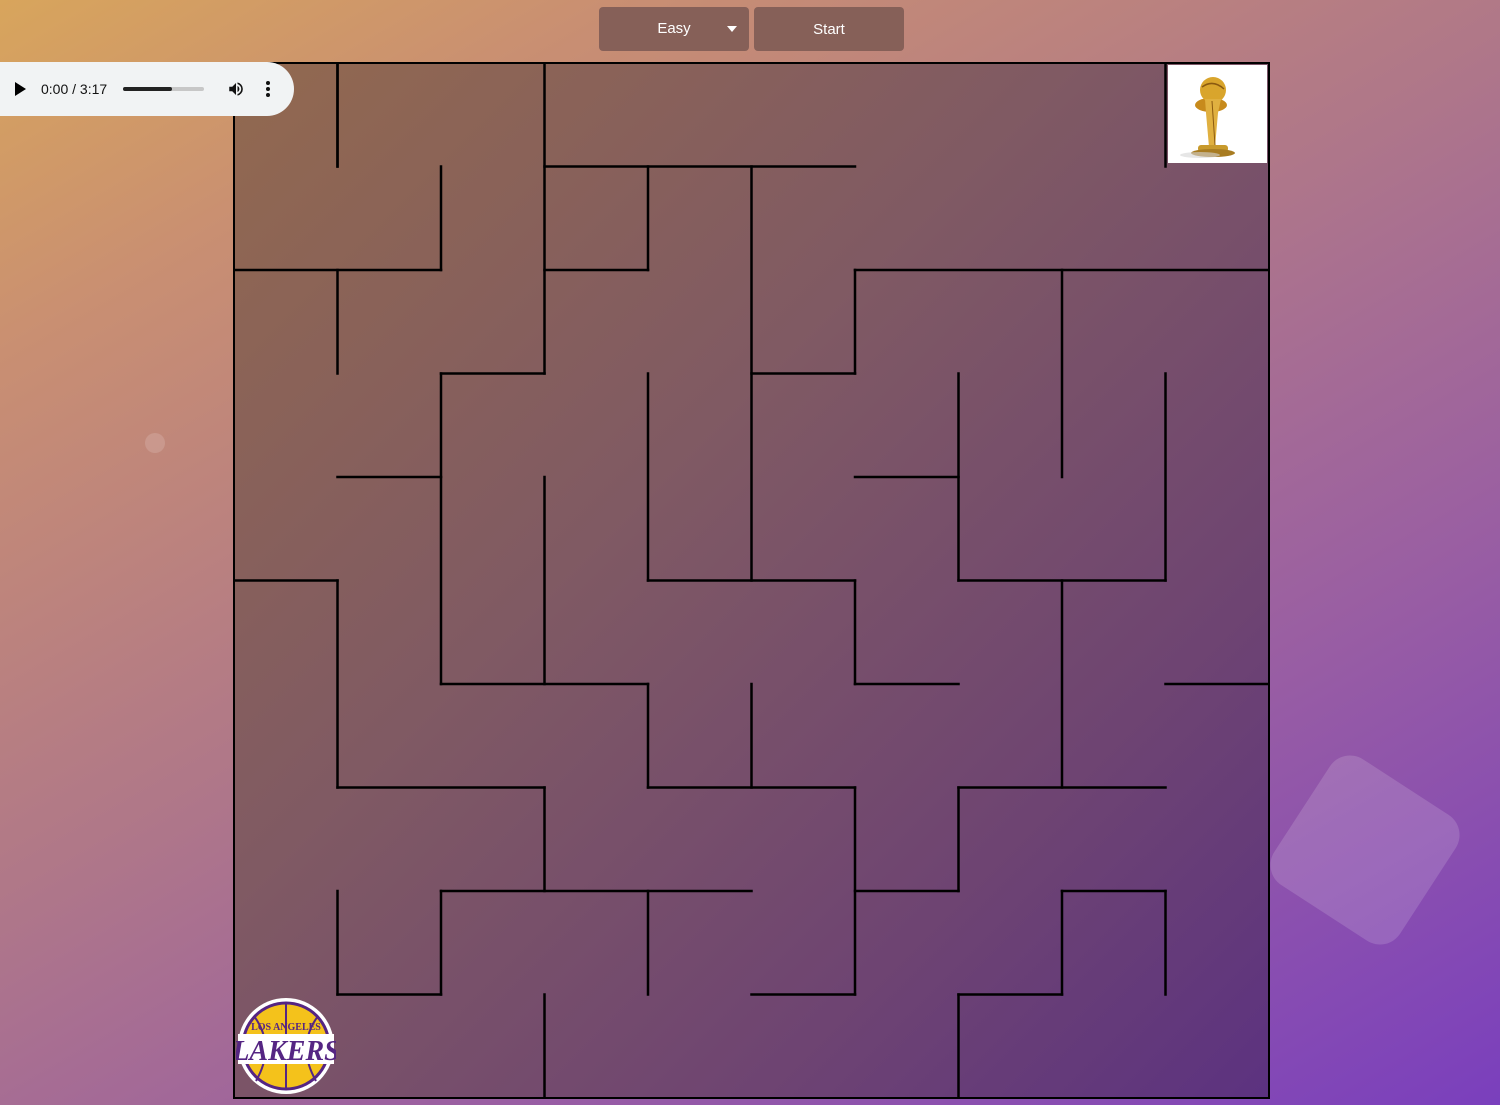  I want to click on trophy-icon, so click(1217, 114).